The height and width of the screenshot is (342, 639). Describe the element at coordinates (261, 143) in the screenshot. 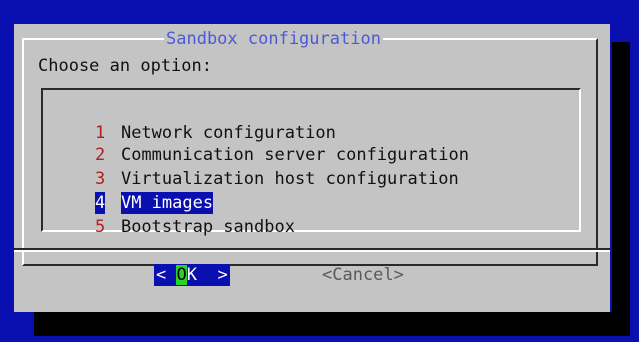

I see `menu-item-communication-server-configuration: 2 Communication server configuration` at that location.